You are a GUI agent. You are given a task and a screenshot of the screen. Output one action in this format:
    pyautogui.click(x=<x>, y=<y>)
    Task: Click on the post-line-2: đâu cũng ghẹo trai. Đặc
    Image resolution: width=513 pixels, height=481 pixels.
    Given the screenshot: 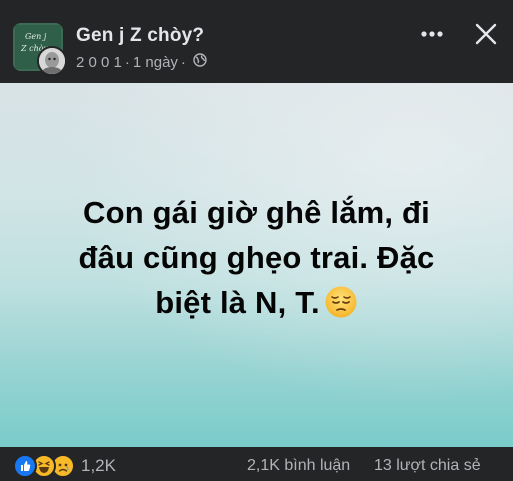 What is the action you would take?
    pyautogui.click(x=256, y=257)
    